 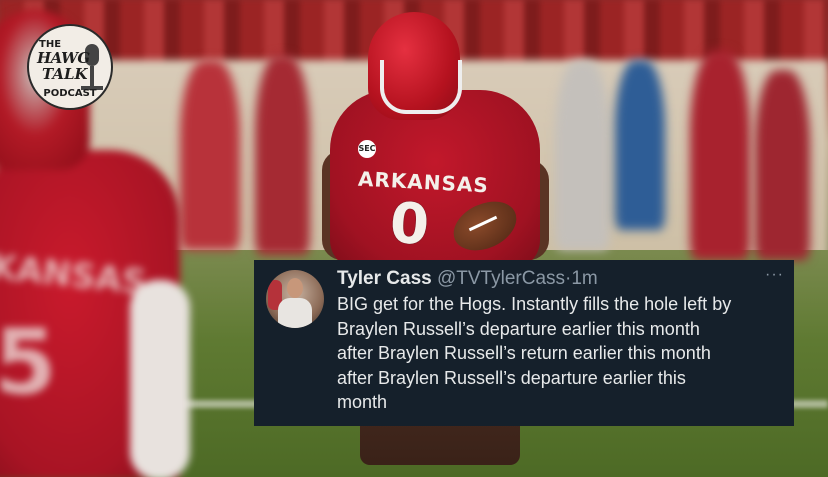 What do you see at coordinates (367, 149) in the screenshot?
I see `sec-patch: SEC` at bounding box center [367, 149].